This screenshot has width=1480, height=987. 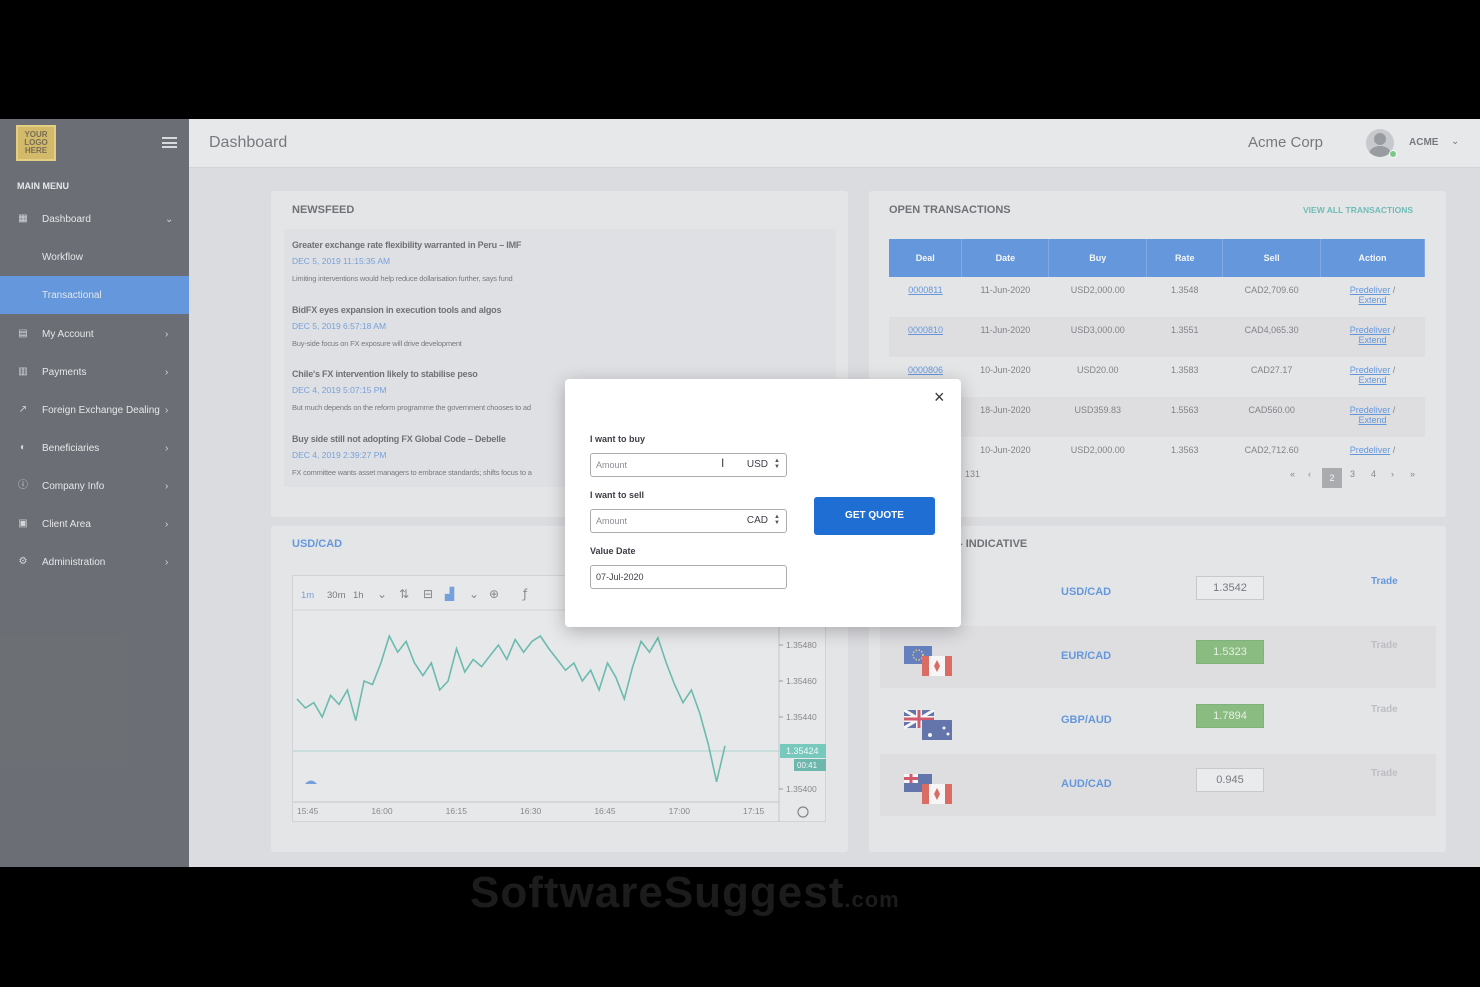 What do you see at coordinates (617, 495) in the screenshot?
I see `sell-label: I want to sell` at bounding box center [617, 495].